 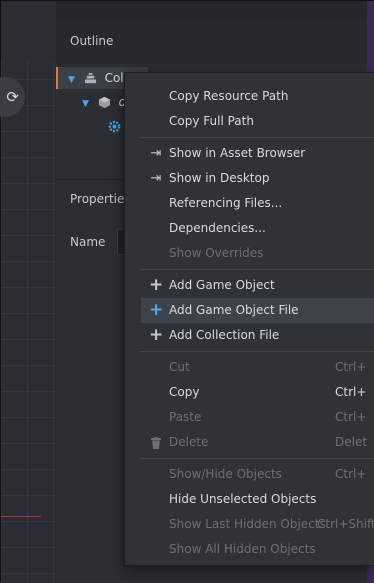 What do you see at coordinates (257, 367) in the screenshot?
I see `menu-item-cut: Cut Ctrl+` at bounding box center [257, 367].